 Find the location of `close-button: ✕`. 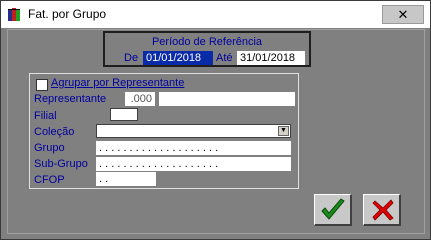

close-button: ✕ is located at coordinates (403, 14).